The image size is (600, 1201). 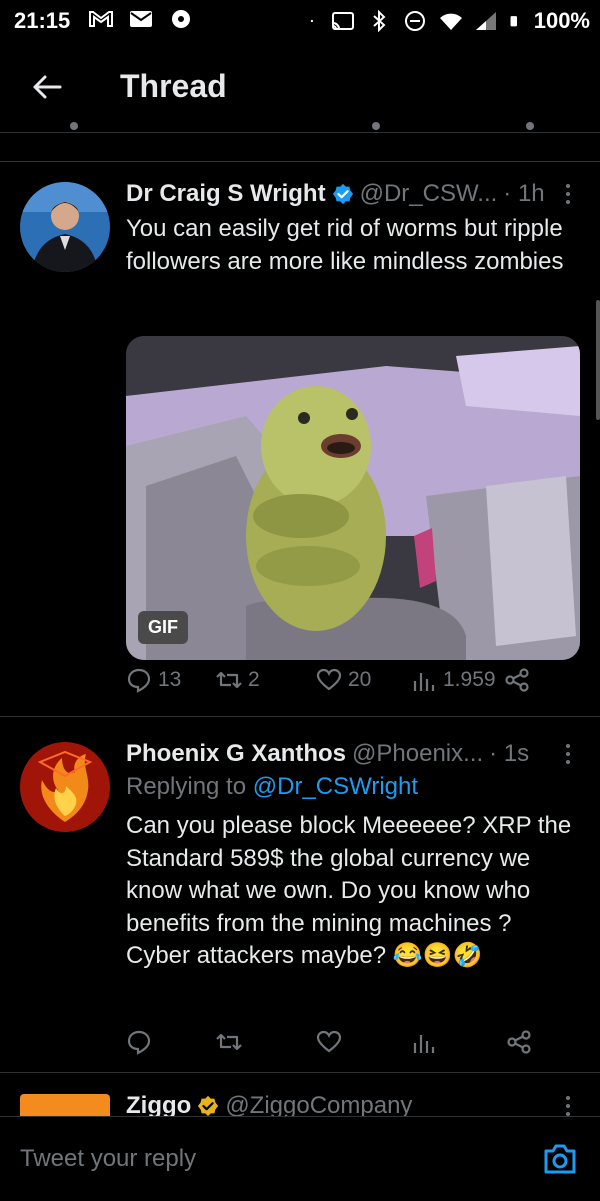 What do you see at coordinates (560, 1159) in the screenshot?
I see `camera-icon` at bounding box center [560, 1159].